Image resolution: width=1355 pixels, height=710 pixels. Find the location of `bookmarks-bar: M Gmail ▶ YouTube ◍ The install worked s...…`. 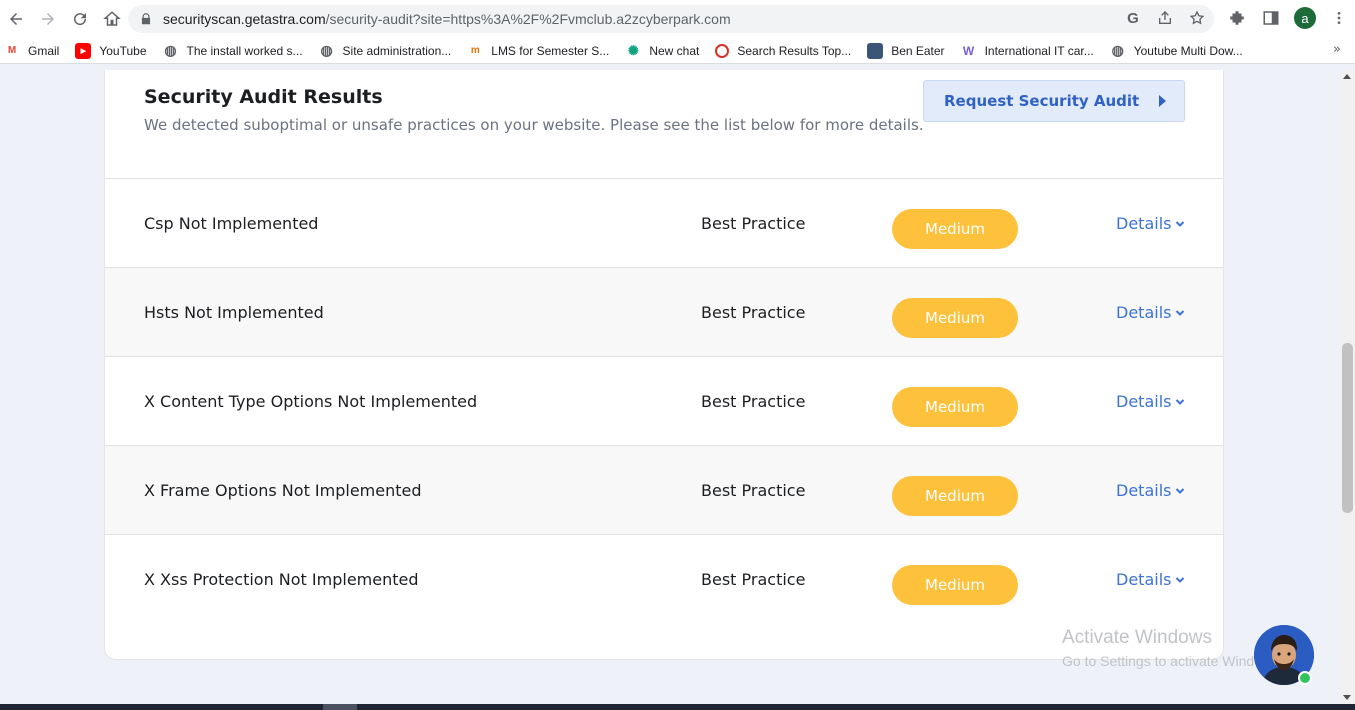

bookmarks-bar: M Gmail ▶ YouTube ◍ The install worked s...… is located at coordinates (677, 51).